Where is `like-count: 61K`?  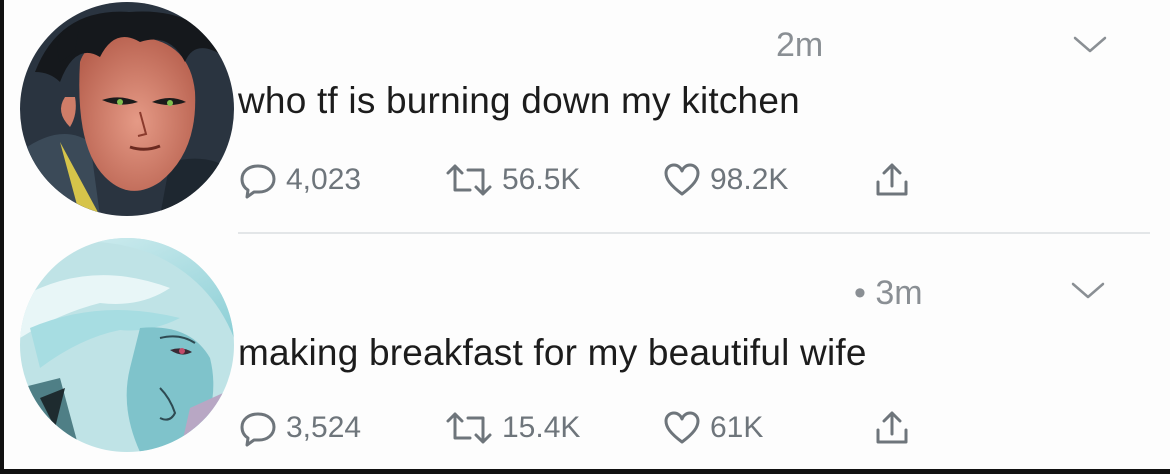
like-count: 61K is located at coordinates (737, 427).